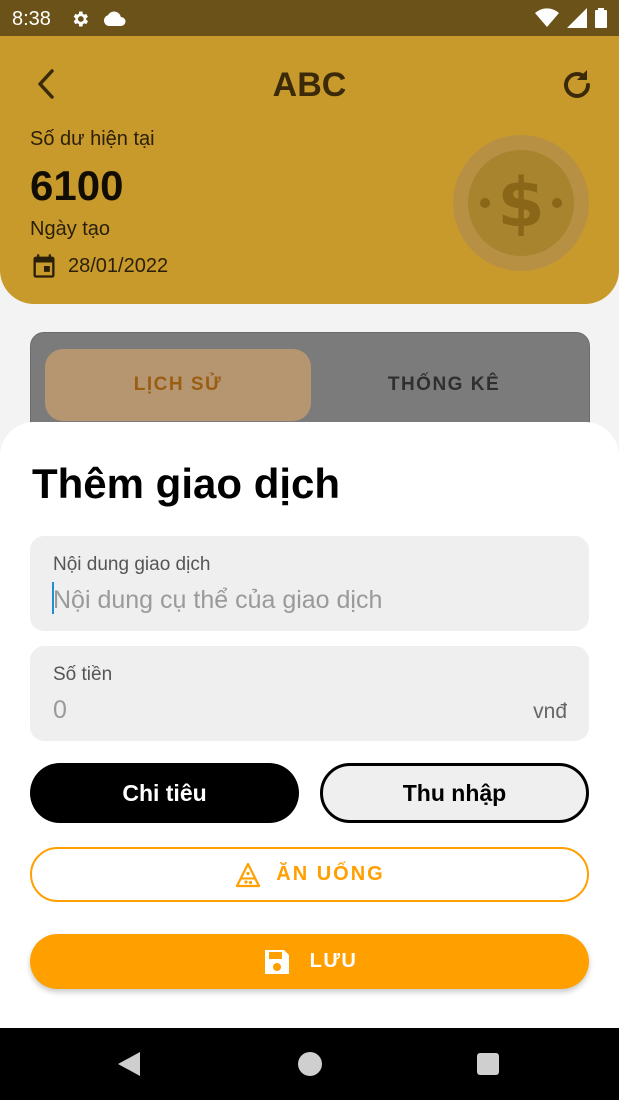 Image resolution: width=619 pixels, height=1100 pixels. What do you see at coordinates (488, 1064) in the screenshot?
I see `recents-square-icon` at bounding box center [488, 1064].